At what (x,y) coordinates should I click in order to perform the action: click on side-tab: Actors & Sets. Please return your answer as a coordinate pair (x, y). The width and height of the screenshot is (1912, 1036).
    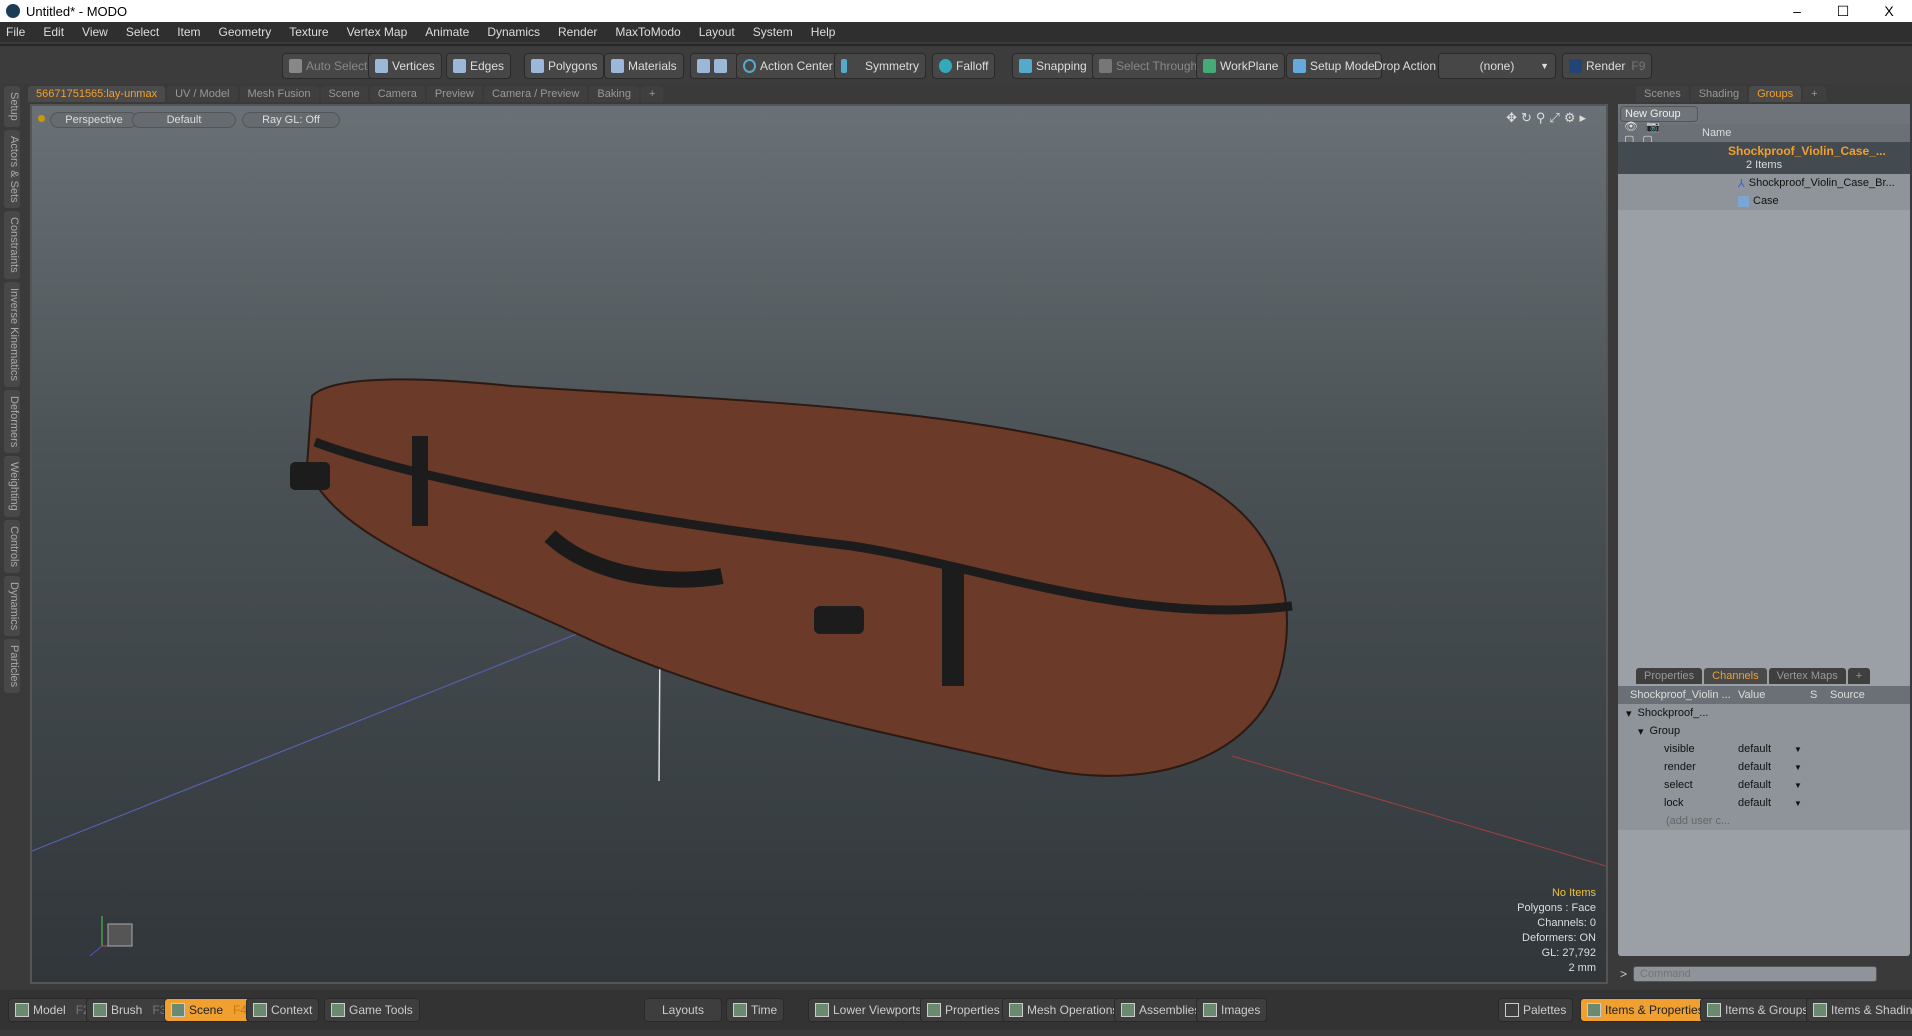
    Looking at the image, I should click on (12, 169).